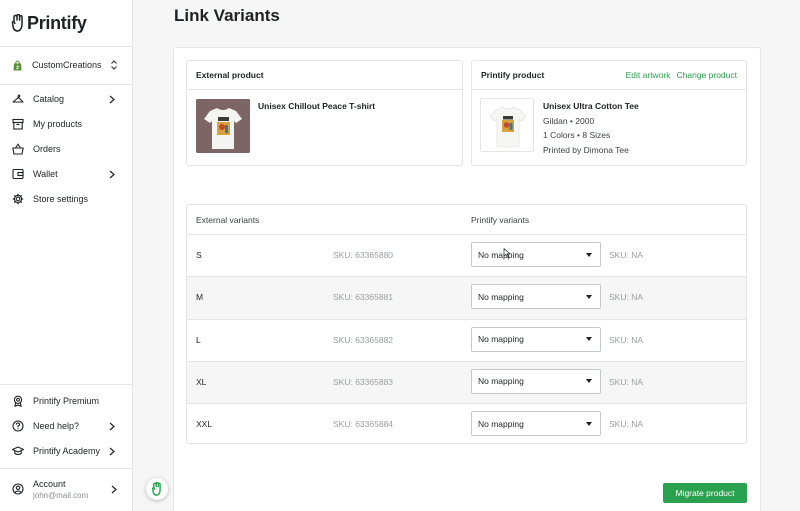 The height and width of the screenshot is (511, 800). I want to click on sidebar-item-store-settings: Store settings, so click(66, 199).